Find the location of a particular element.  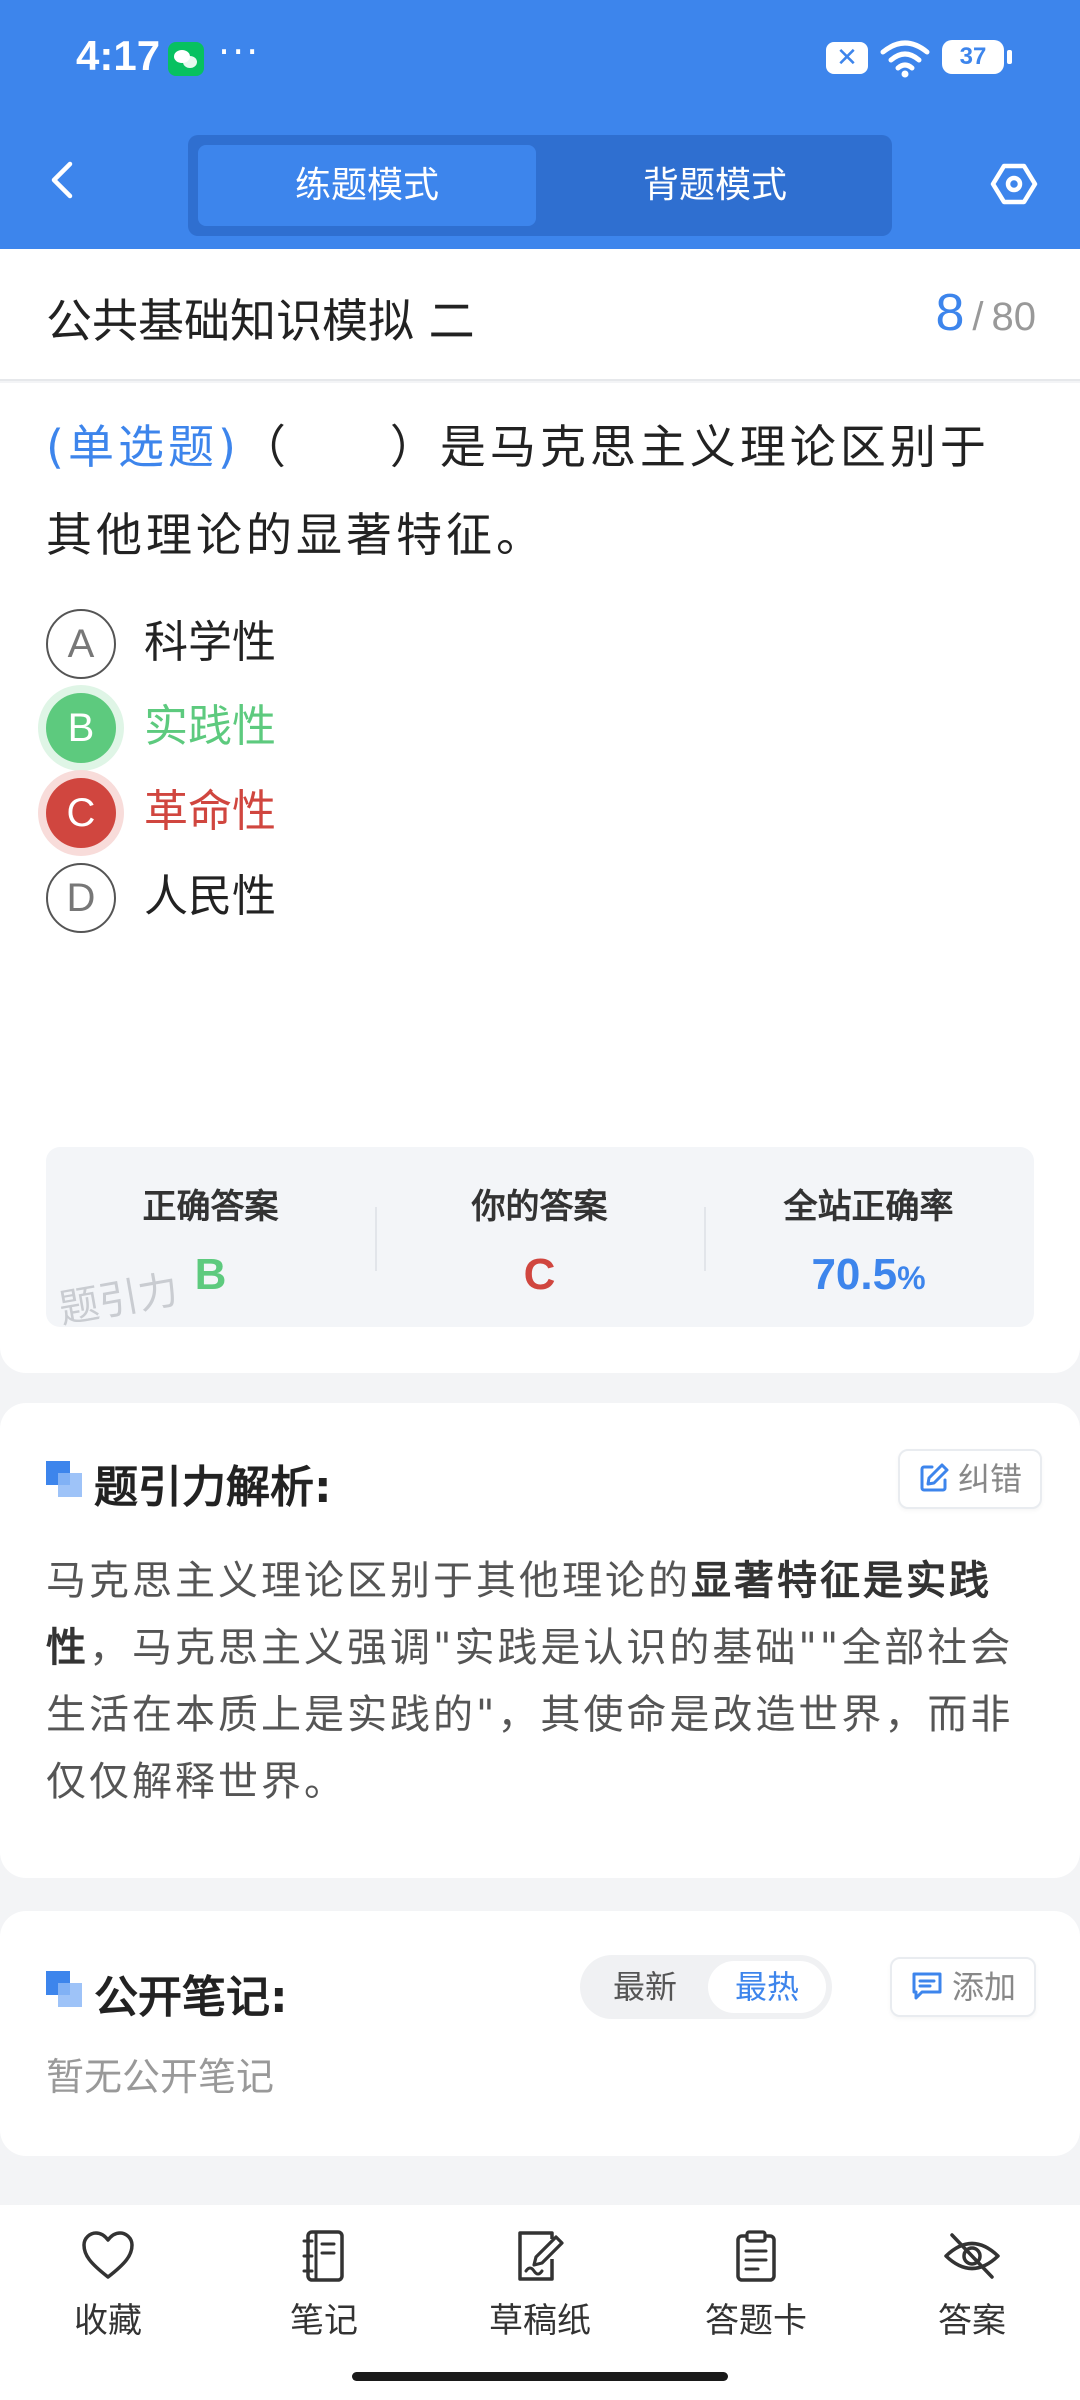

app-header: 4:17 ··· ✕ 37 练题模式 背题模式 is located at coordinates (540, 124).